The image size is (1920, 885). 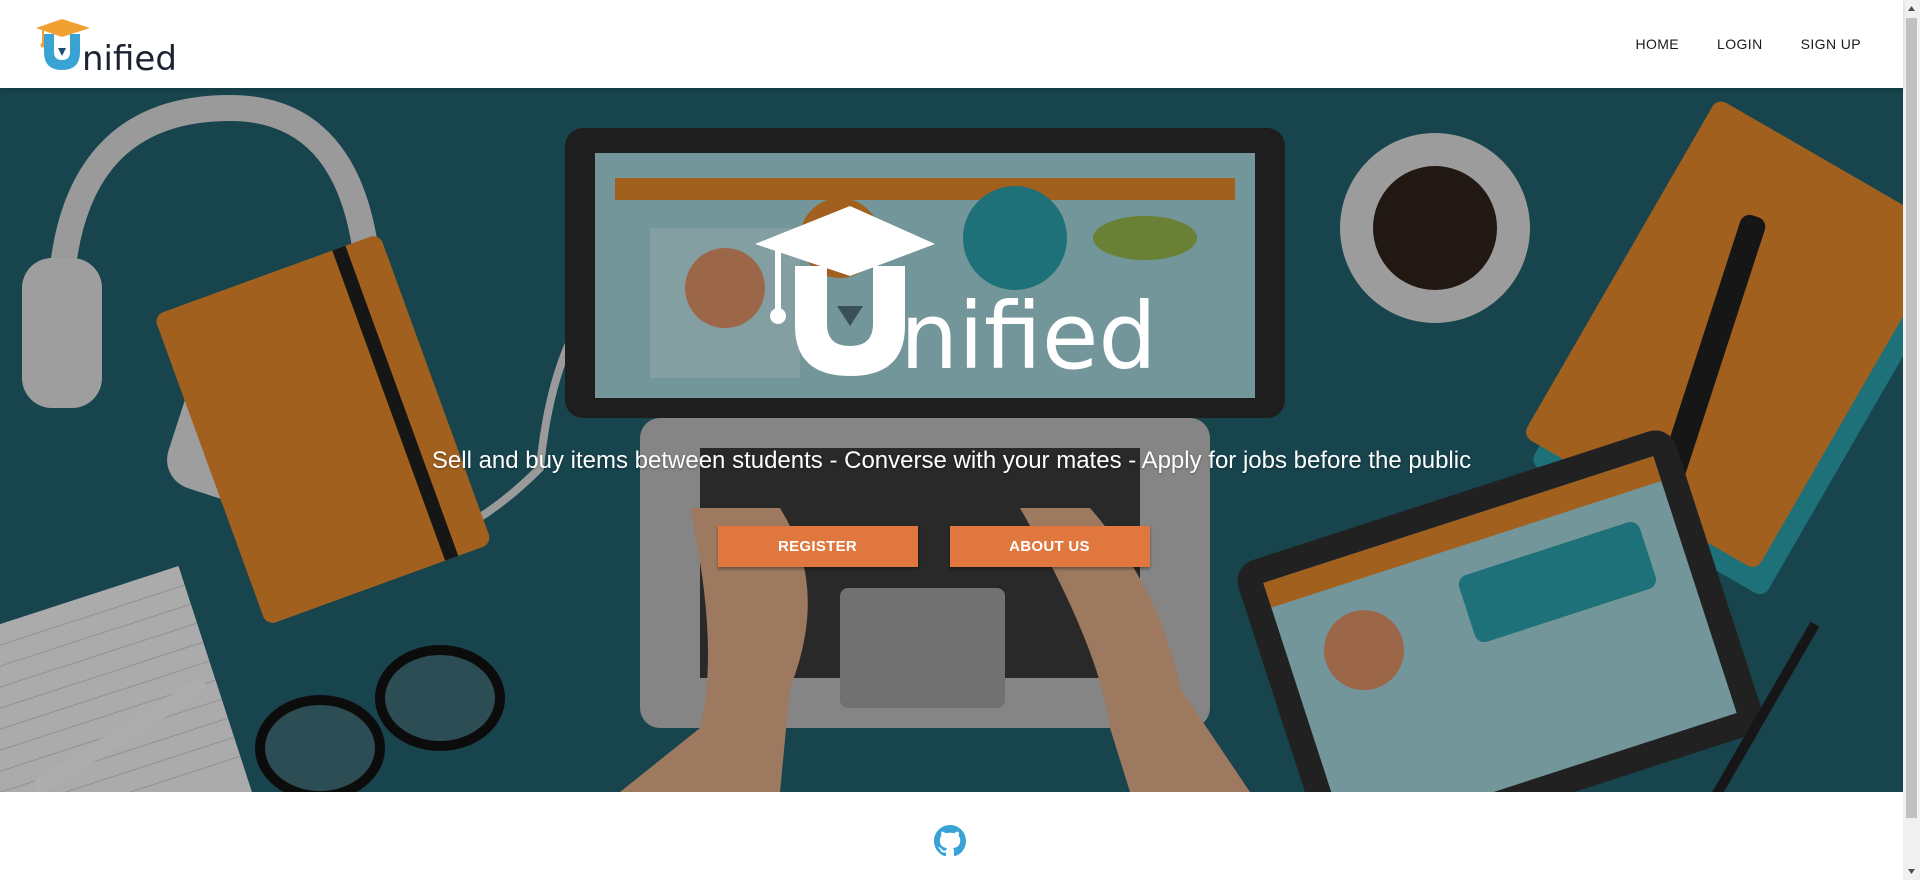 What do you see at coordinates (1657, 44) in the screenshot?
I see `nav-home: HOME` at bounding box center [1657, 44].